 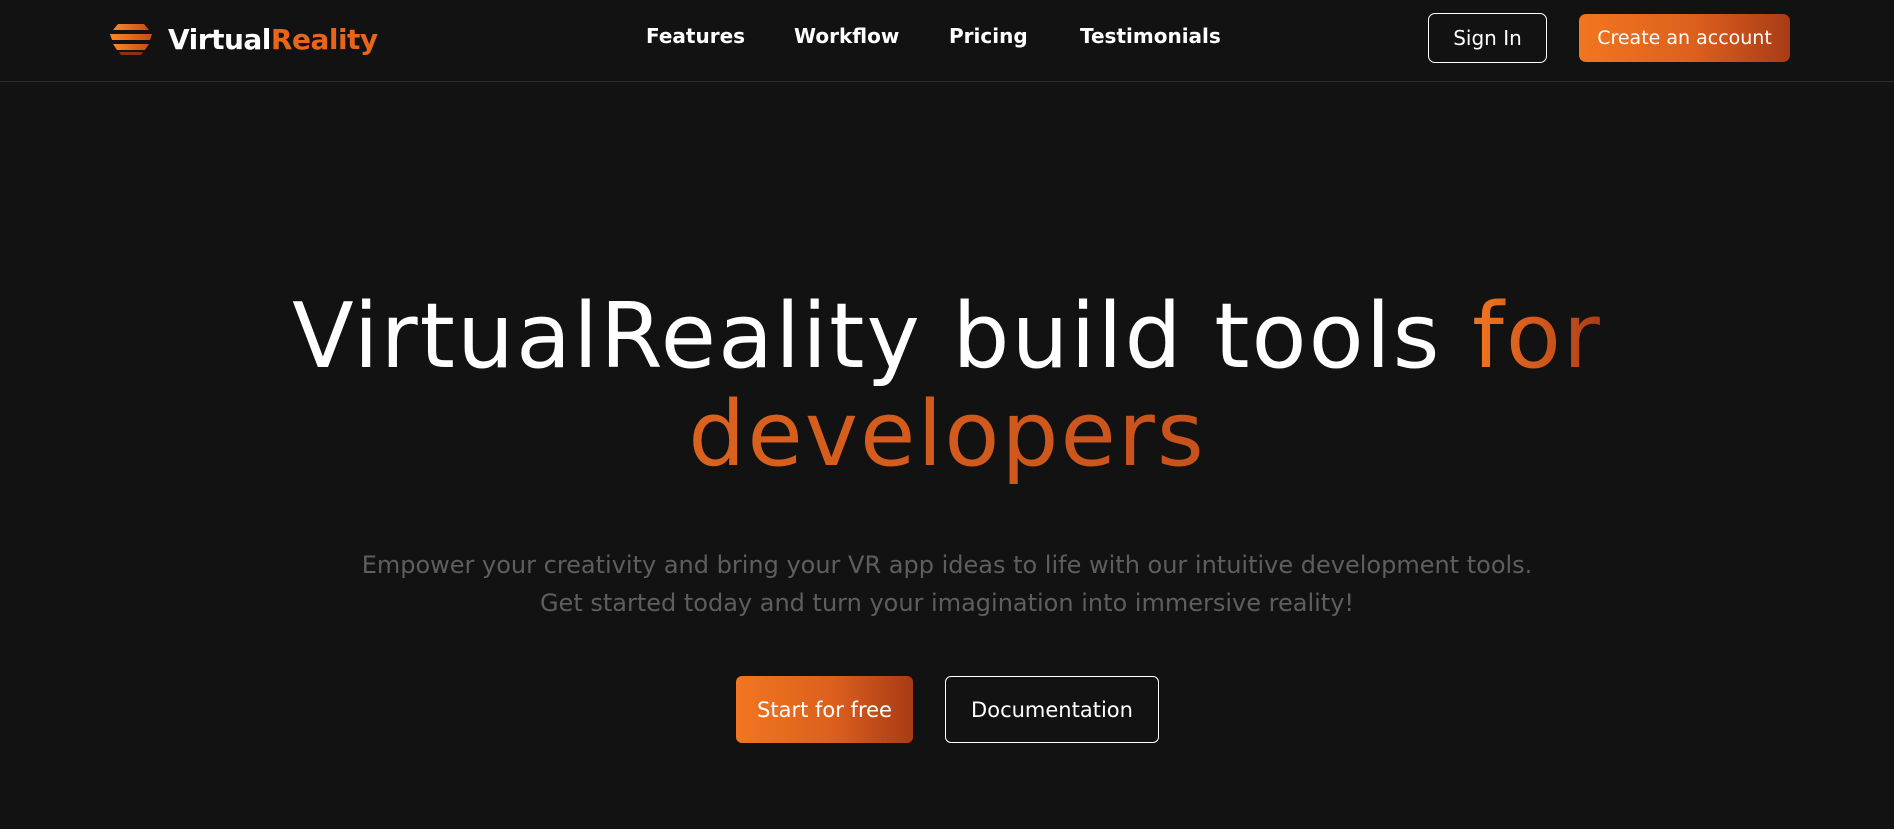 I want to click on nav-link-workflow: Workflow, so click(x=846, y=36).